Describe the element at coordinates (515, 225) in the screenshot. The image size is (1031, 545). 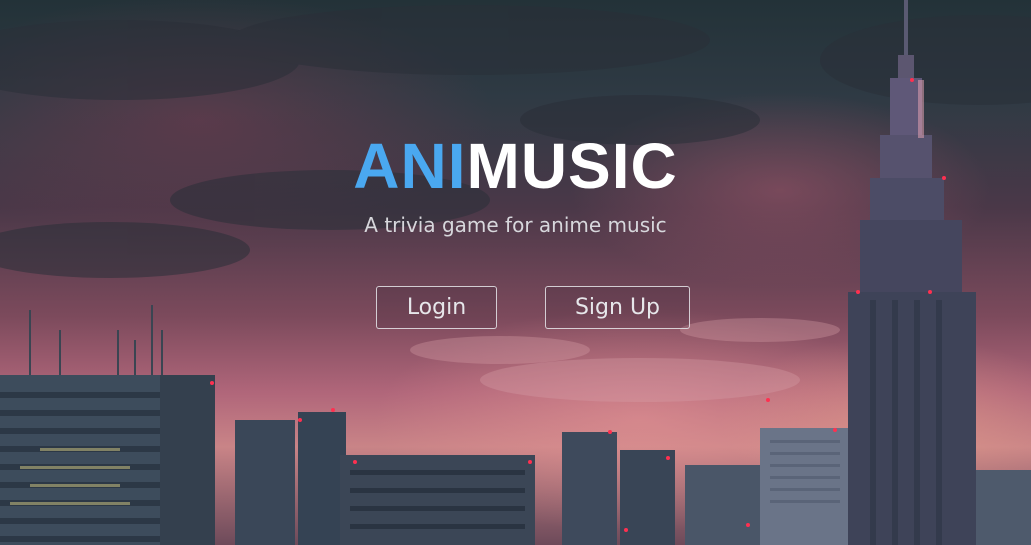
I see `tagline: A trivia game for anime music` at that location.